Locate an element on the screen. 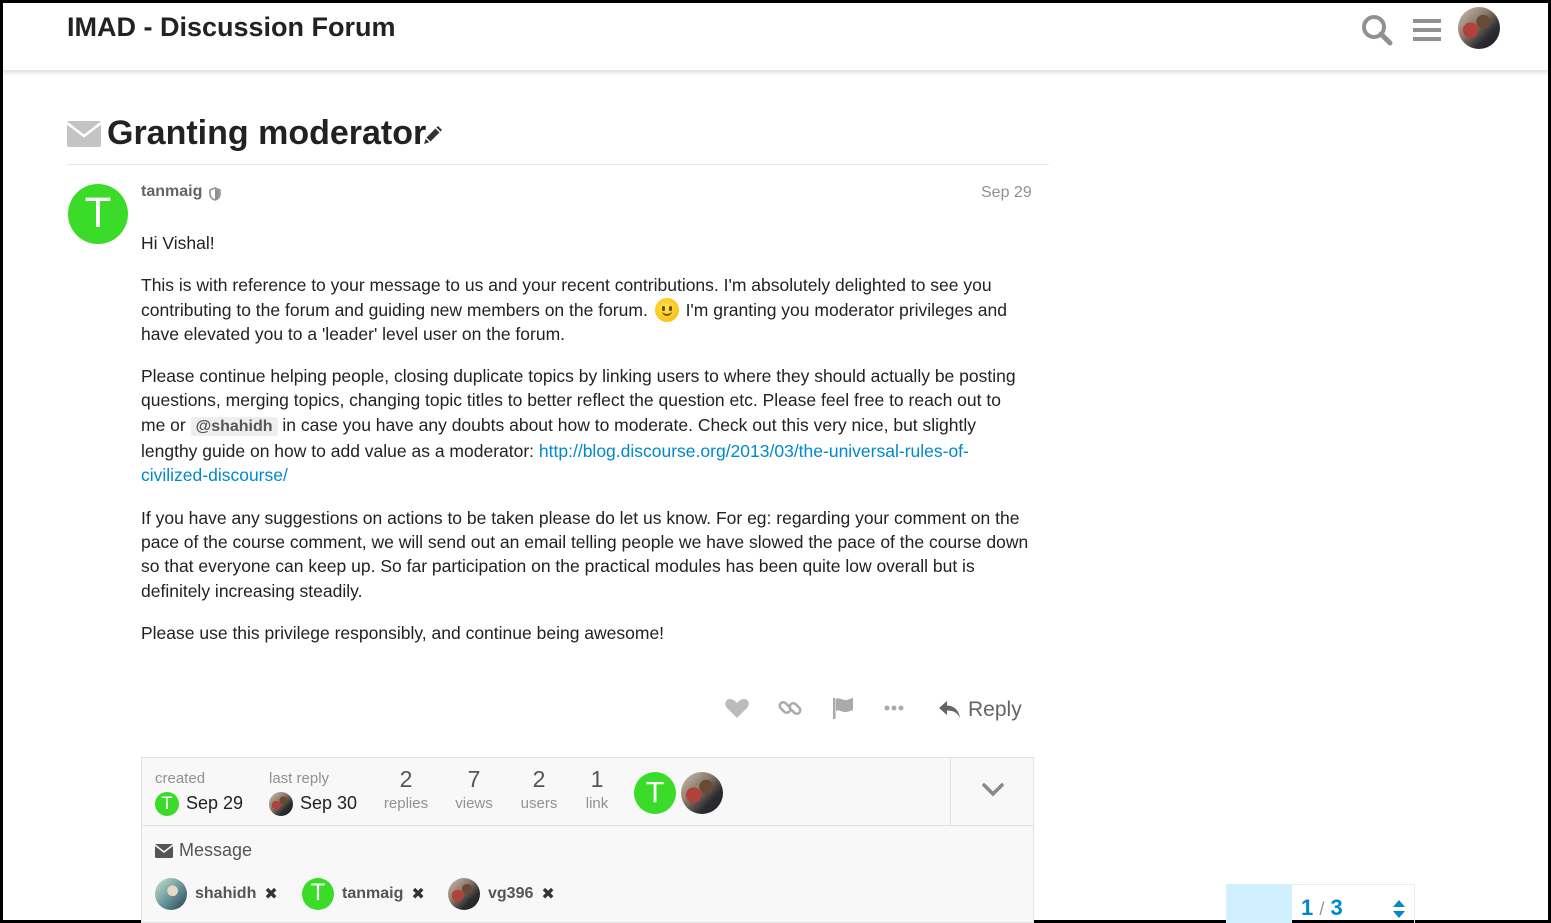 The image size is (1551, 923). topic-timeline: 1 / 3 is located at coordinates (1320, 903).